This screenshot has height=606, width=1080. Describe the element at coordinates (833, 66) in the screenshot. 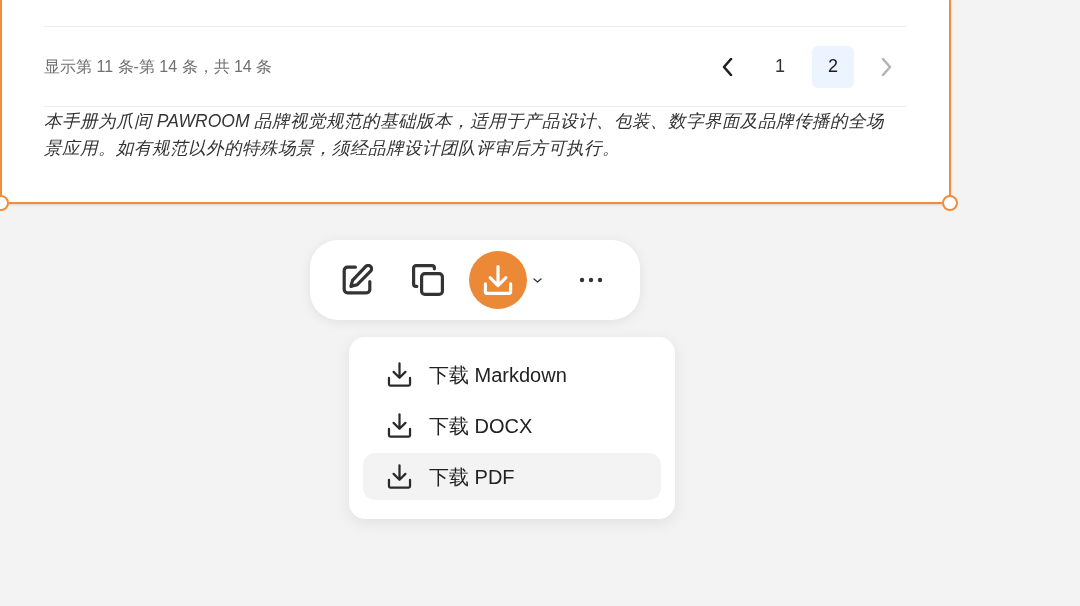

I see `page-button: 2` at that location.